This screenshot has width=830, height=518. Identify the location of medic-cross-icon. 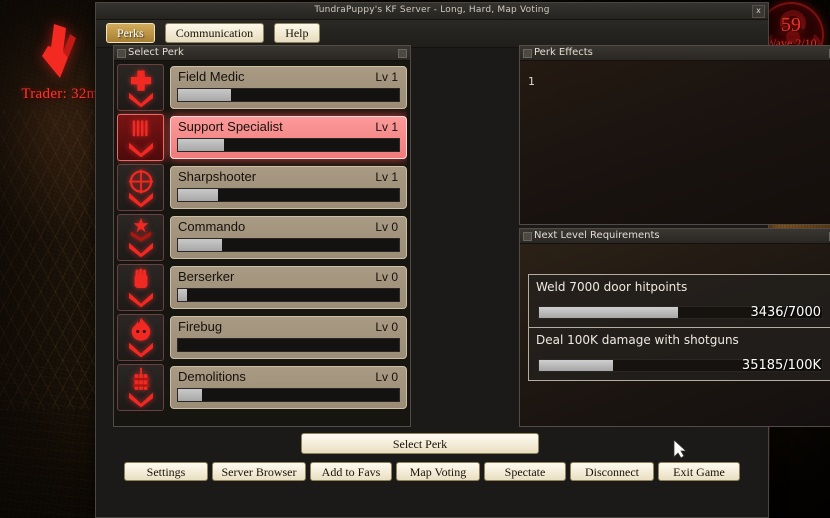
(140, 87).